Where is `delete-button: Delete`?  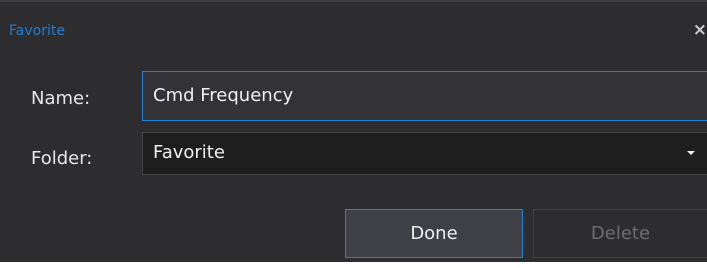
delete-button: Delete is located at coordinates (620, 233).